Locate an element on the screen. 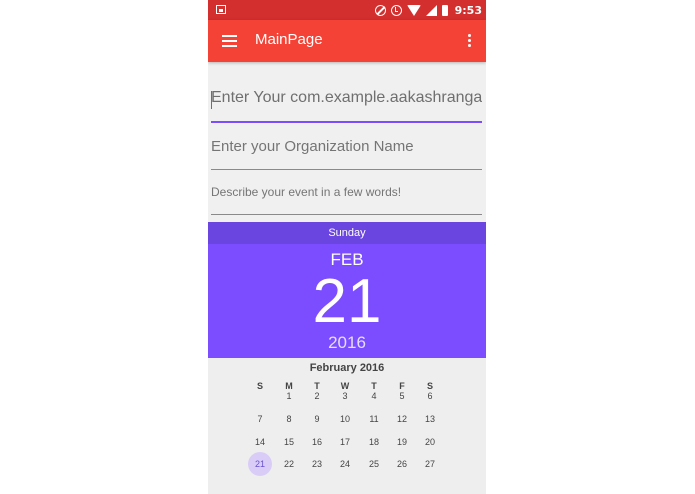 Image resolution: width=695 pixels, height=494 pixels. organization-underline is located at coordinates (346, 169).